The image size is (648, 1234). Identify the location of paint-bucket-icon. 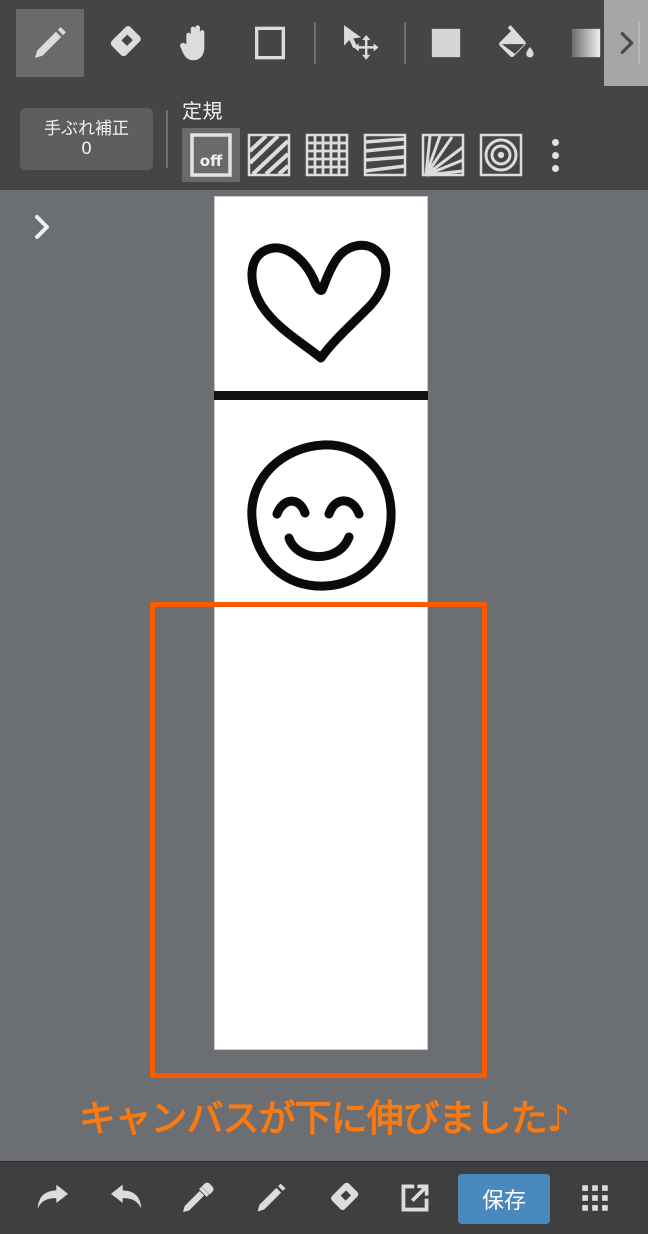
(516, 43).